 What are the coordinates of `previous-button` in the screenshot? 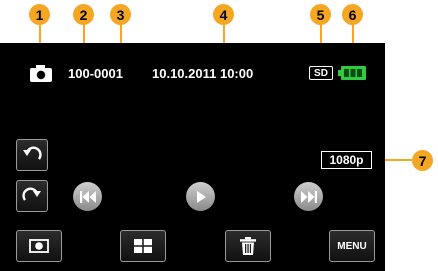 It's located at (87, 196).